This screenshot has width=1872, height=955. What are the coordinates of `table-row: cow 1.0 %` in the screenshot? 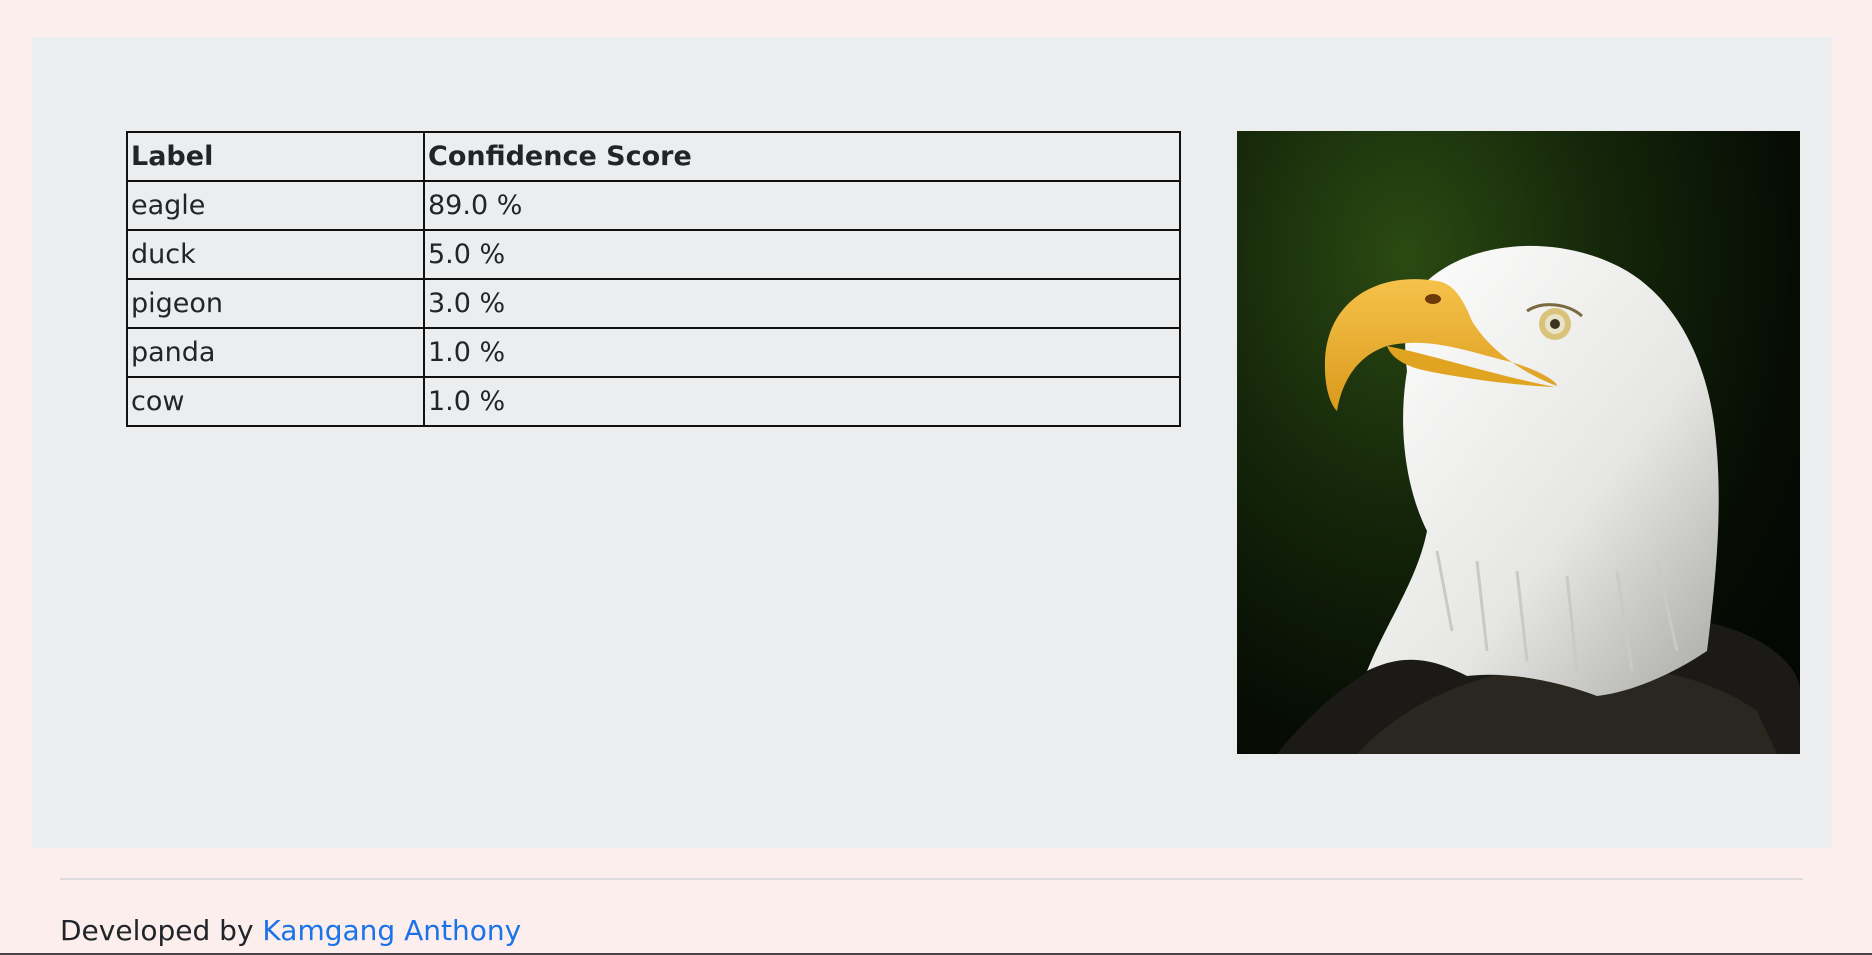 It's located at (653, 401).